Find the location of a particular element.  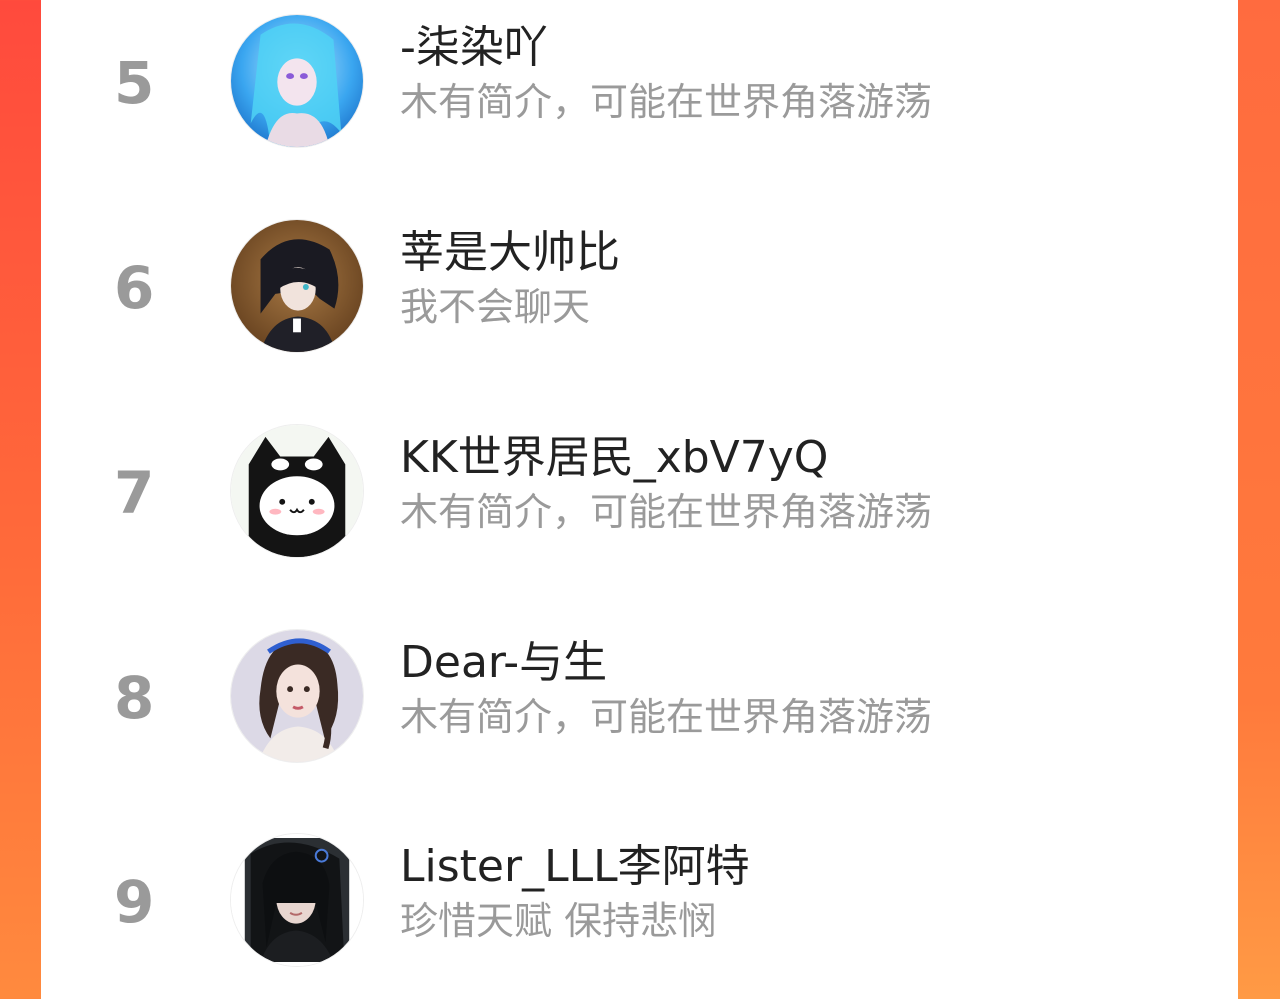

black-cat-hood-avatar is located at coordinates (297, 491).